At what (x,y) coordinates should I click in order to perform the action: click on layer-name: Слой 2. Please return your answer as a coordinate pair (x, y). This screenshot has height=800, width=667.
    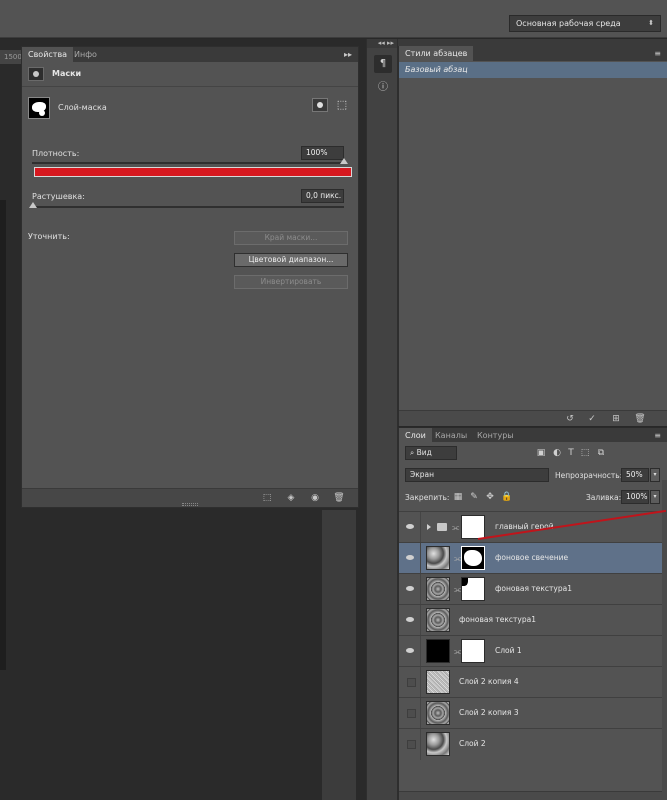
    Looking at the image, I should click on (472, 743).